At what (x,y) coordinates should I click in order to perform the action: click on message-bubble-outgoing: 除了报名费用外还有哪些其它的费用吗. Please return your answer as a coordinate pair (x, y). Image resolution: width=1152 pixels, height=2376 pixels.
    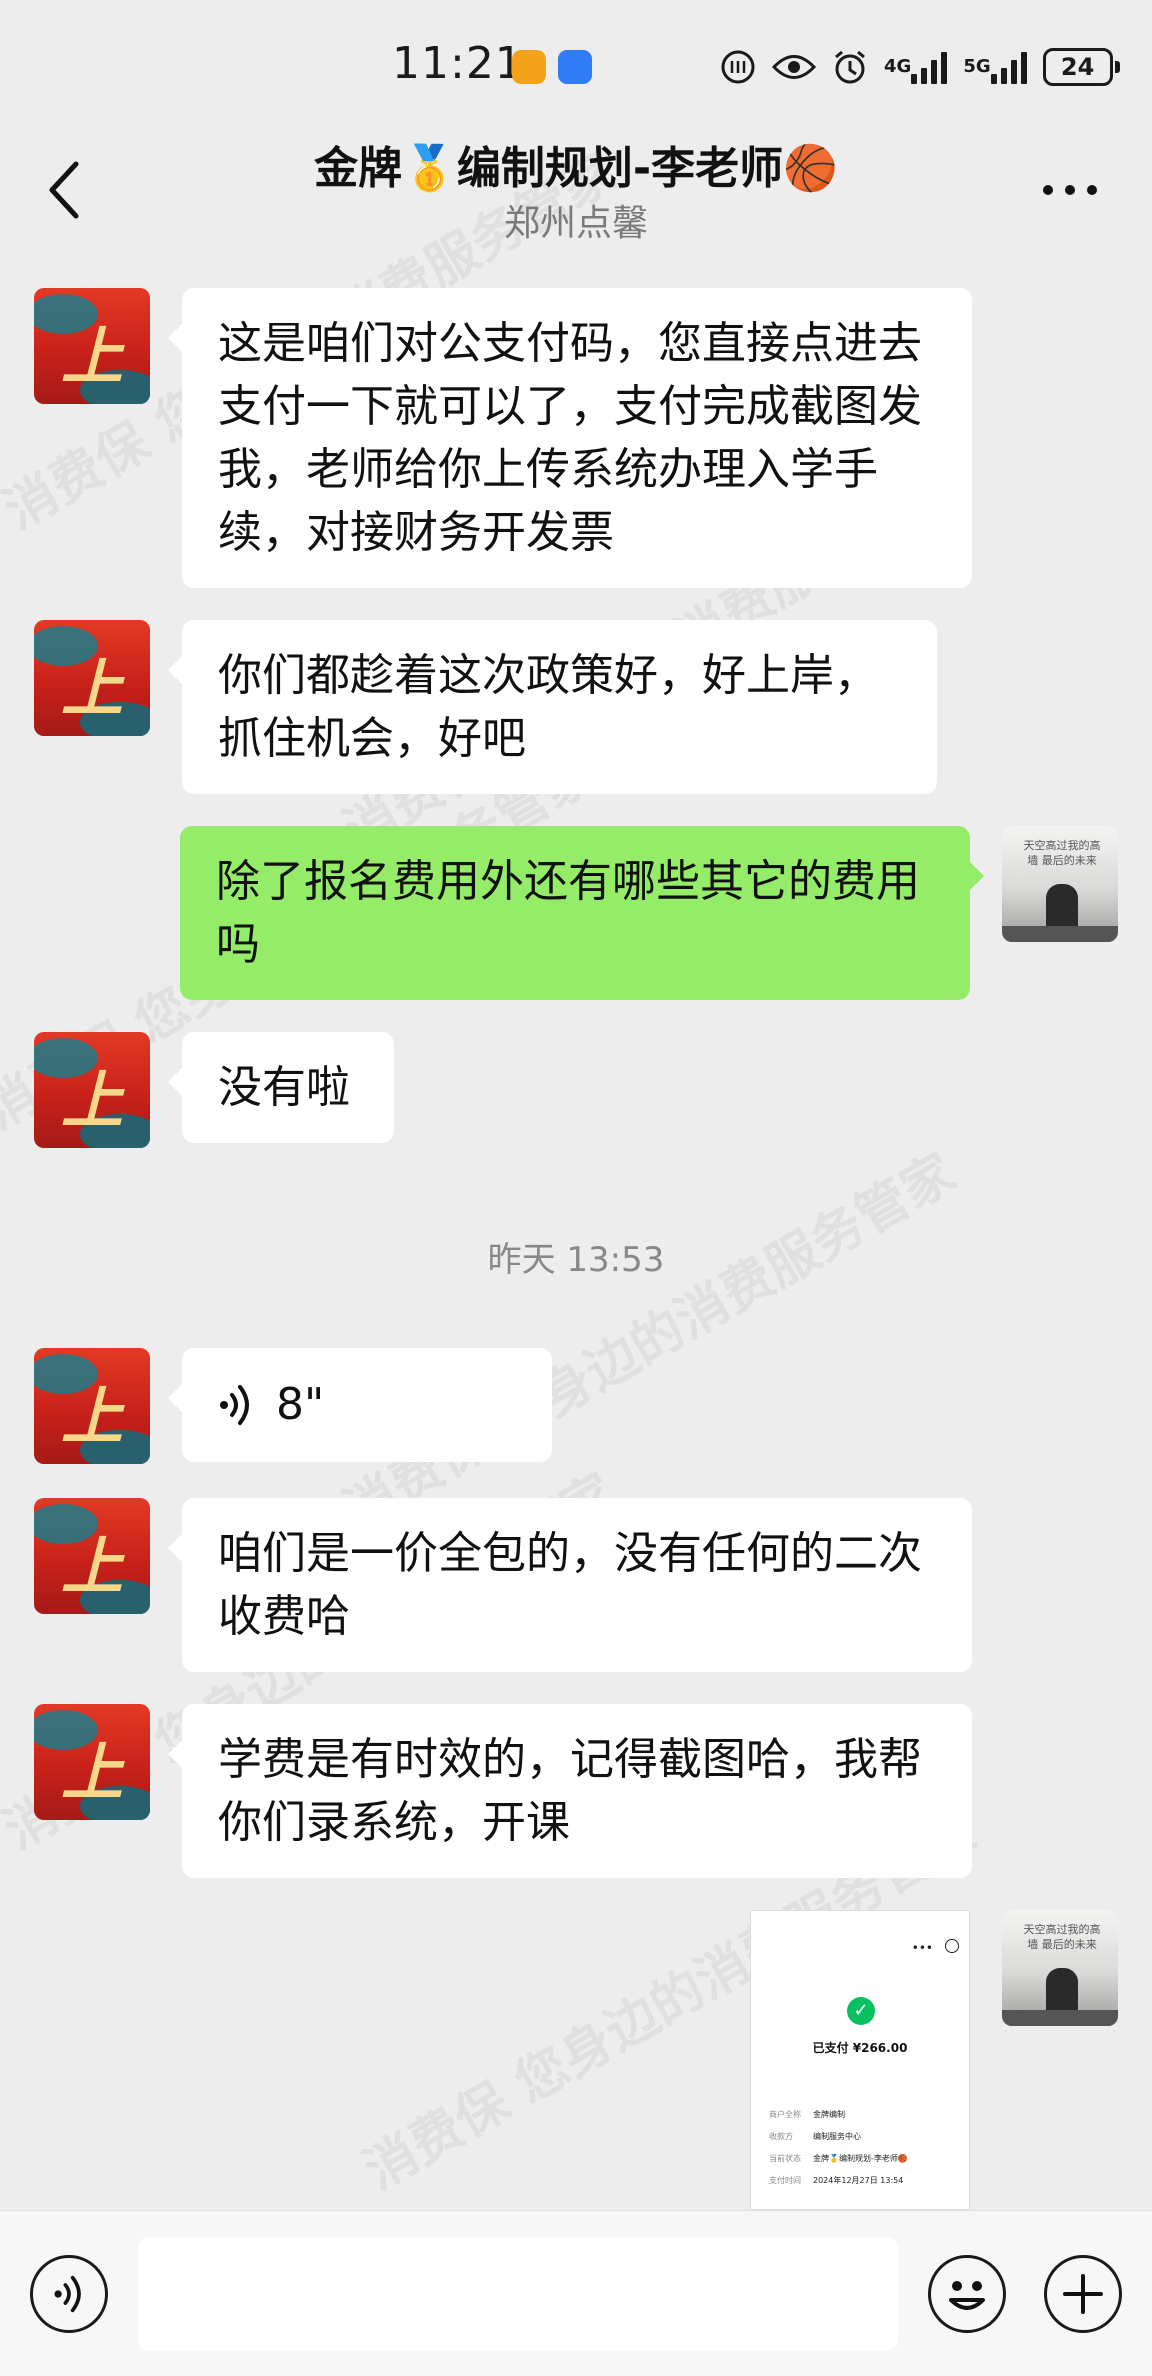
    Looking at the image, I should click on (582, 913).